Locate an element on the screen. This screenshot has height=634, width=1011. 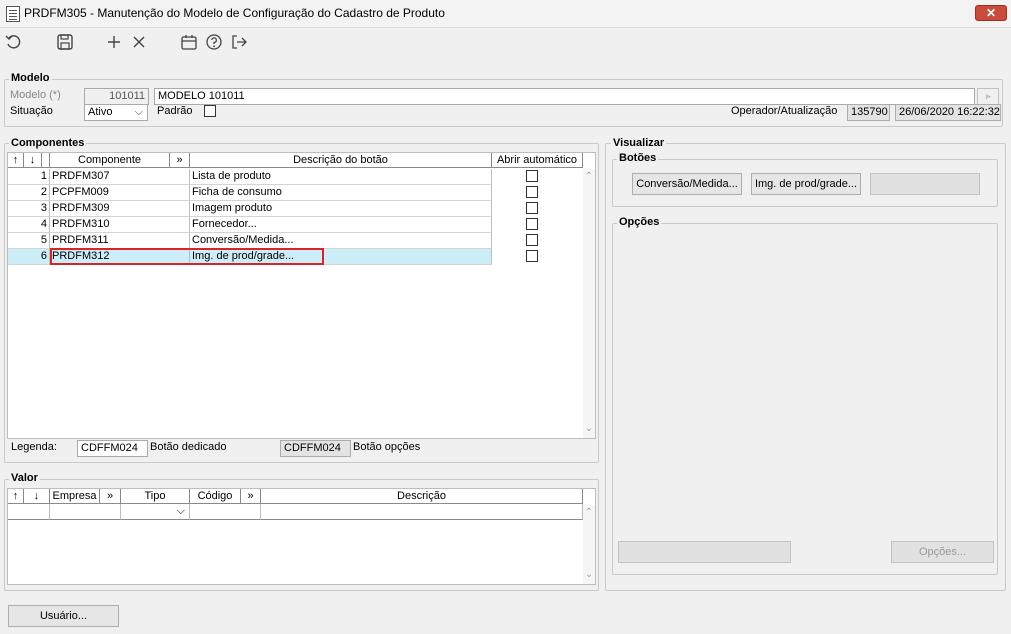
valor-scroll-up-icon: ⌃ is located at coordinates (589, 512).